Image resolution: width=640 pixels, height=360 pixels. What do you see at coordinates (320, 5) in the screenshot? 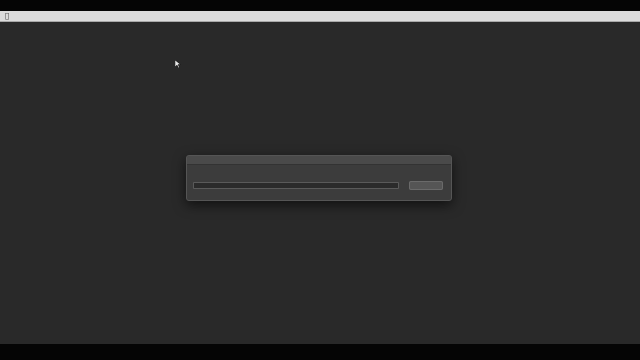
I see `top-letterbox` at bounding box center [320, 5].